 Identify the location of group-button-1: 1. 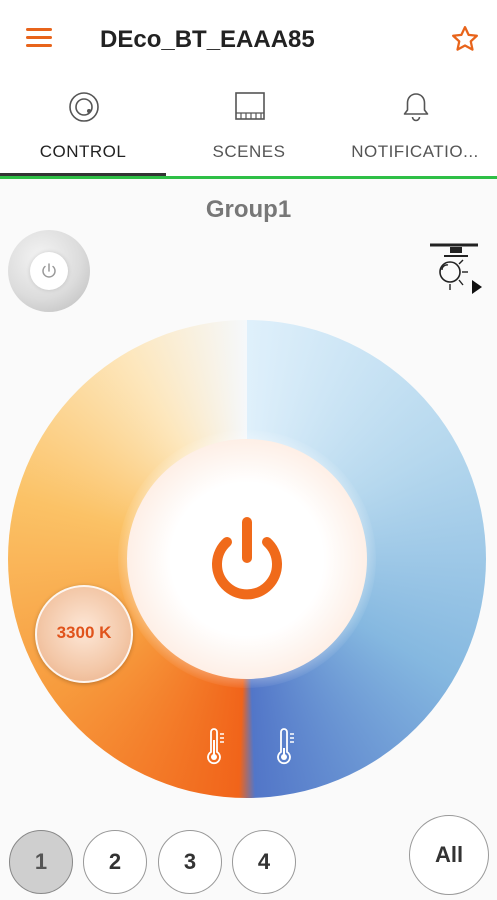
(41, 862).